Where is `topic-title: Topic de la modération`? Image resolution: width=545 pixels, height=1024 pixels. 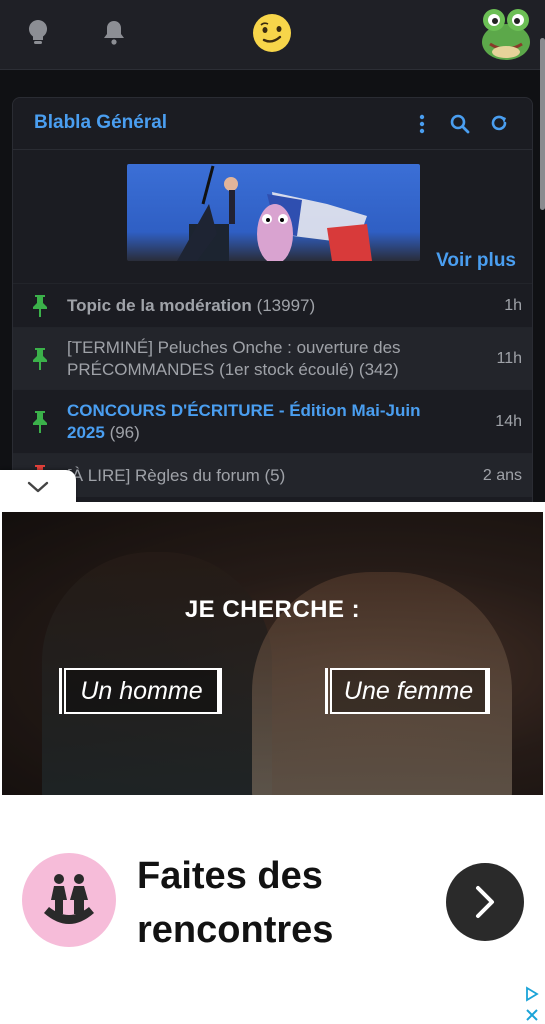
topic-title: Topic de la modération is located at coordinates (159, 305).